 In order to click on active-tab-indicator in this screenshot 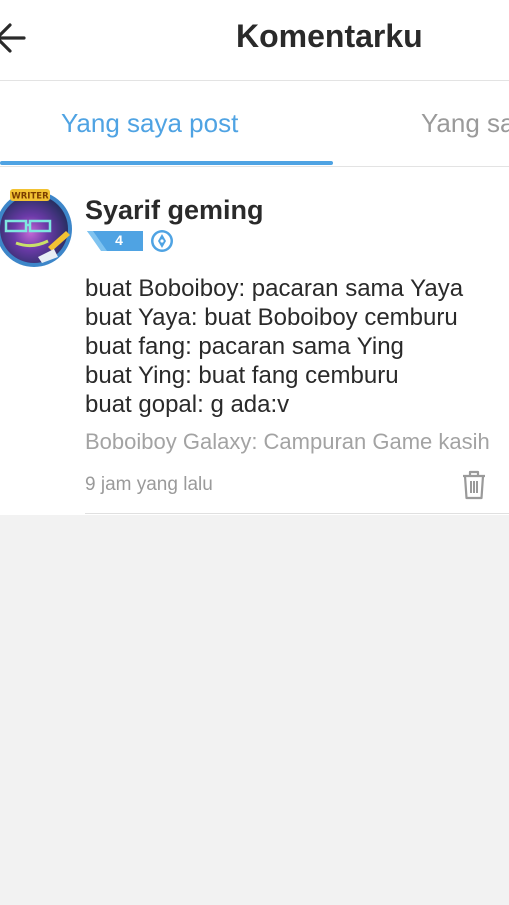, I will do `click(166, 163)`.